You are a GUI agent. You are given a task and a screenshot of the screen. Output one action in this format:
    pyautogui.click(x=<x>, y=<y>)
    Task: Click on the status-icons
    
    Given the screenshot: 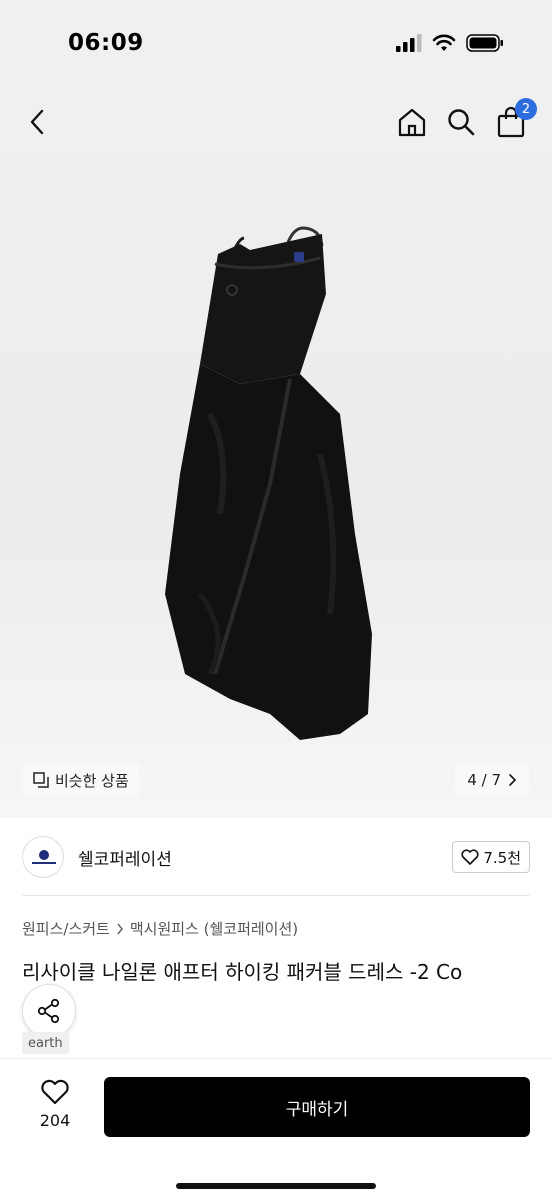 What is the action you would take?
    pyautogui.click(x=450, y=43)
    